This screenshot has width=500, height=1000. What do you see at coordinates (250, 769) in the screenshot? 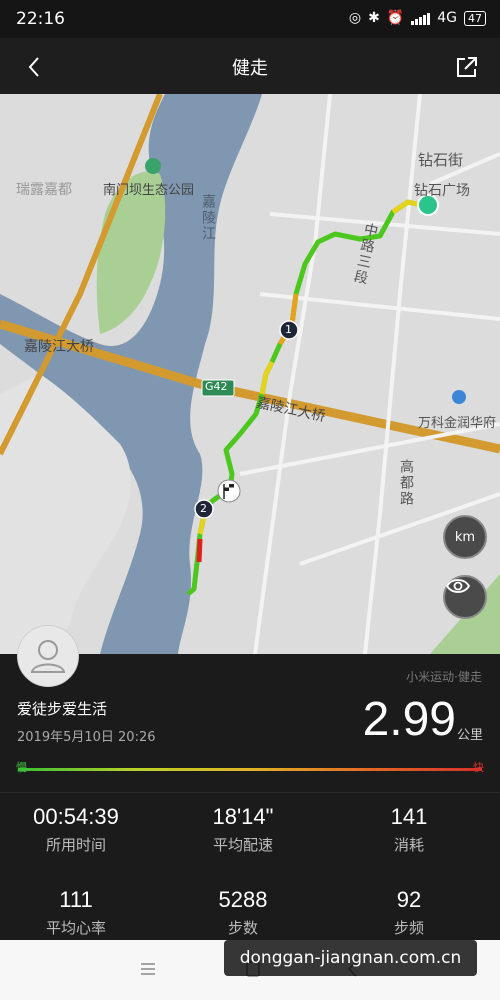
I see `pace-color-bar` at bounding box center [250, 769].